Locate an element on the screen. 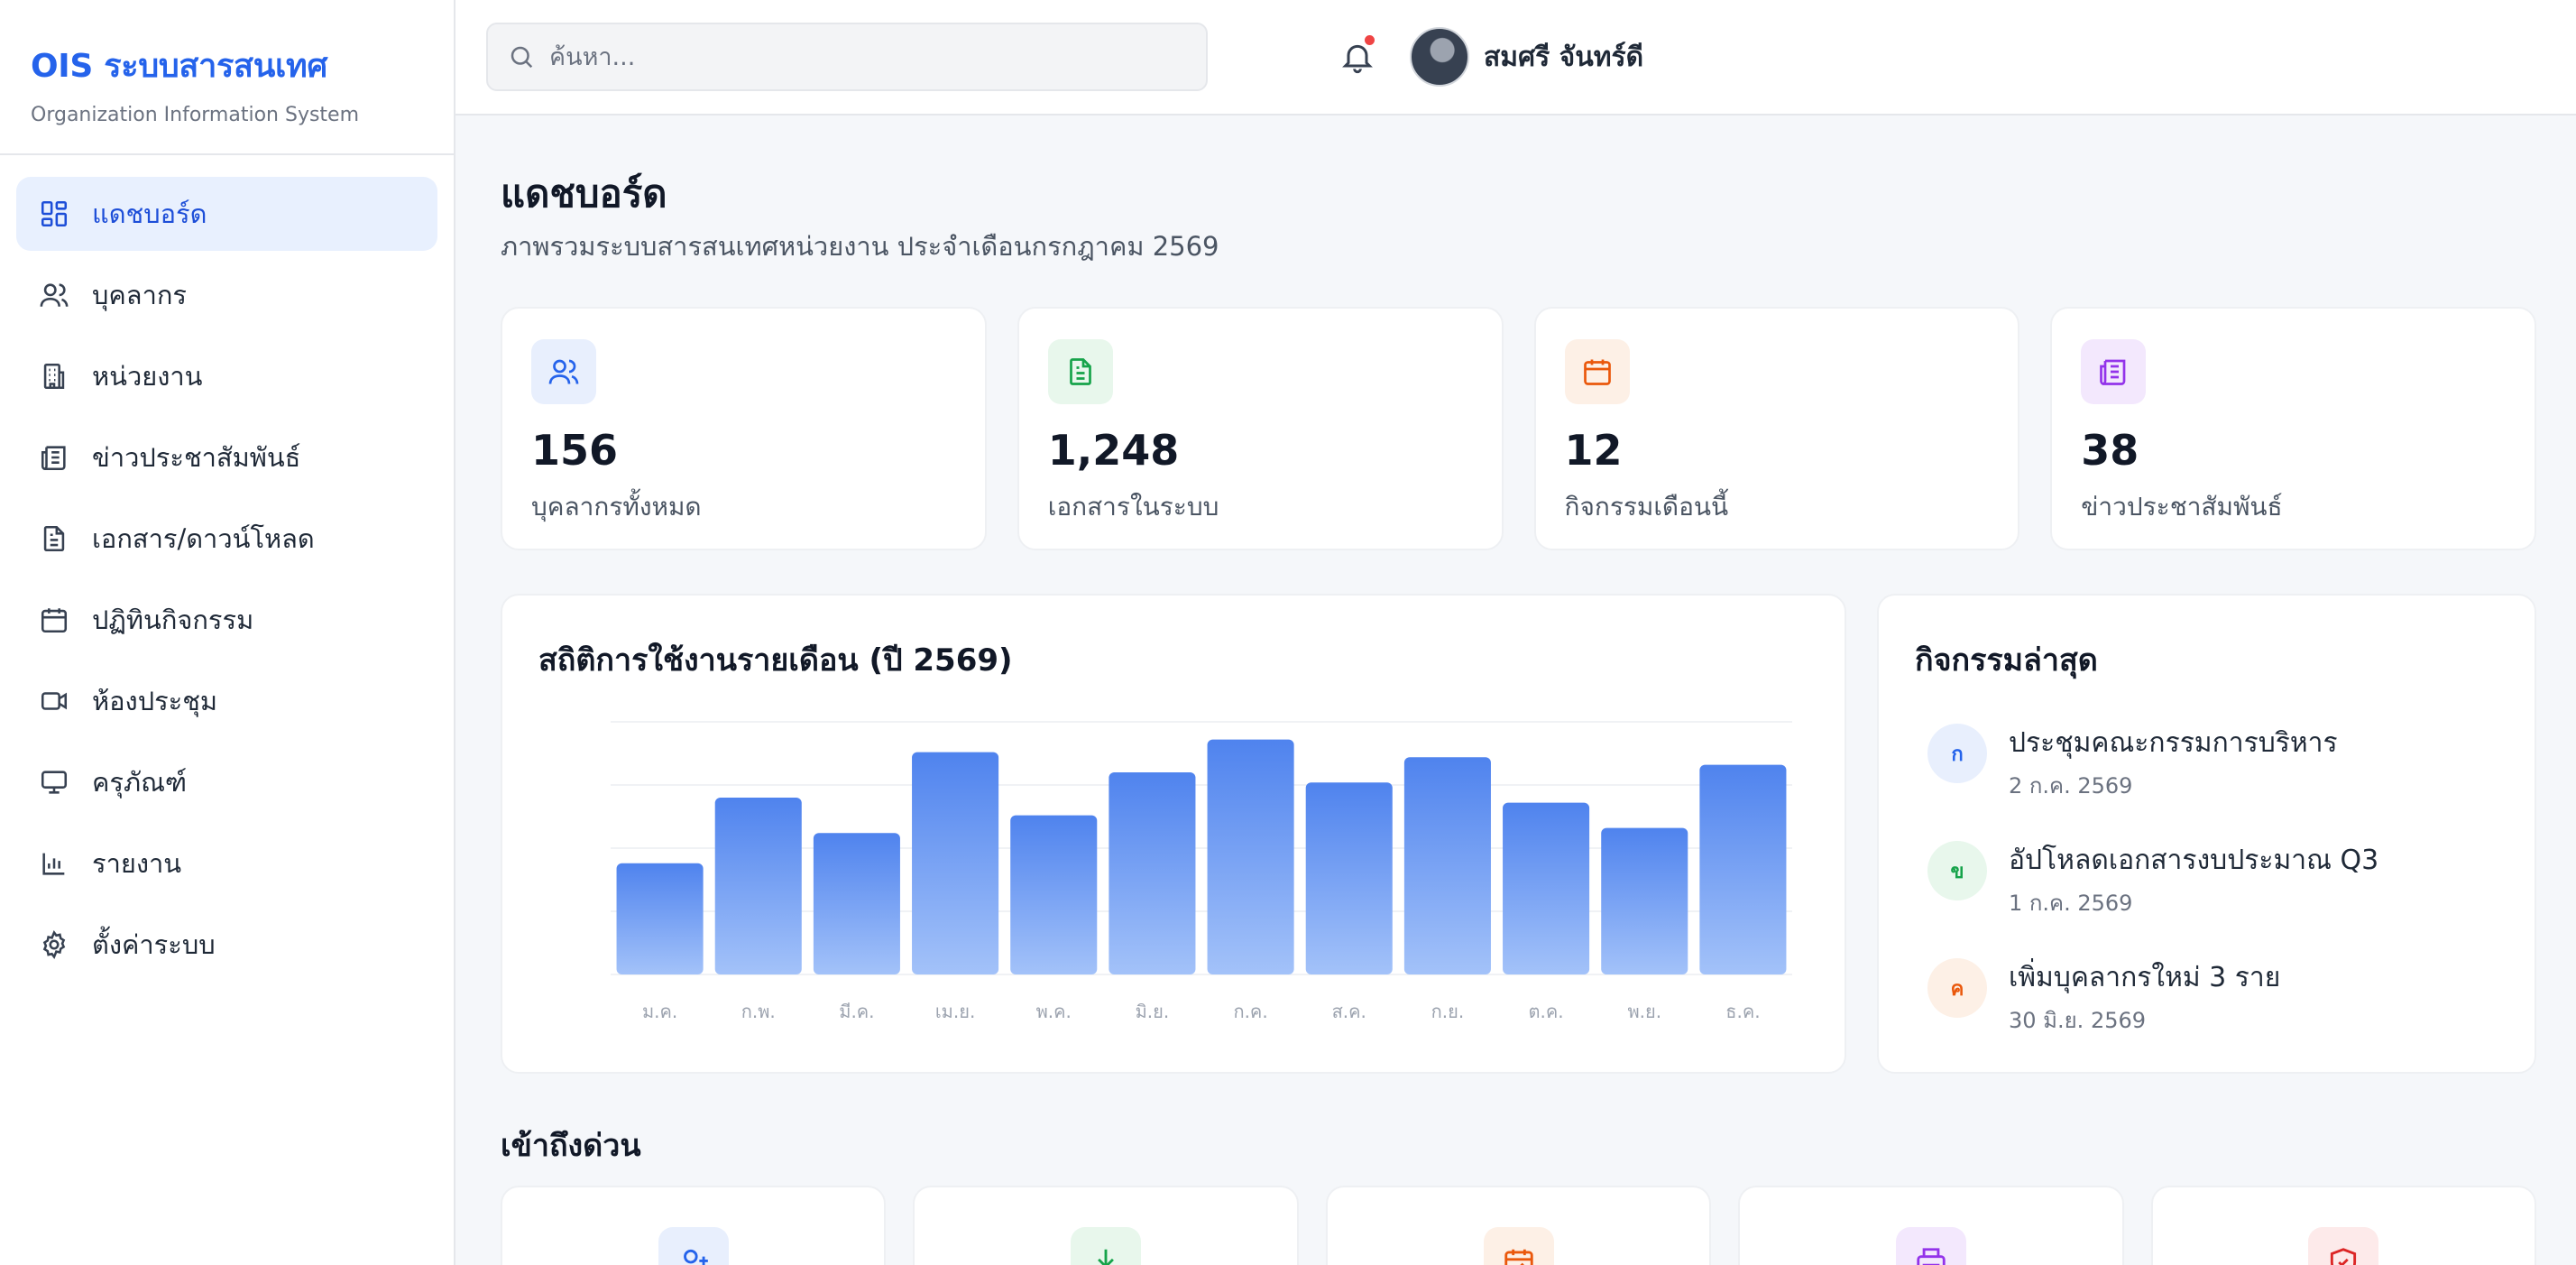 Image resolution: width=2576 pixels, height=1265 pixels. dashboard-icon is located at coordinates (54, 214).